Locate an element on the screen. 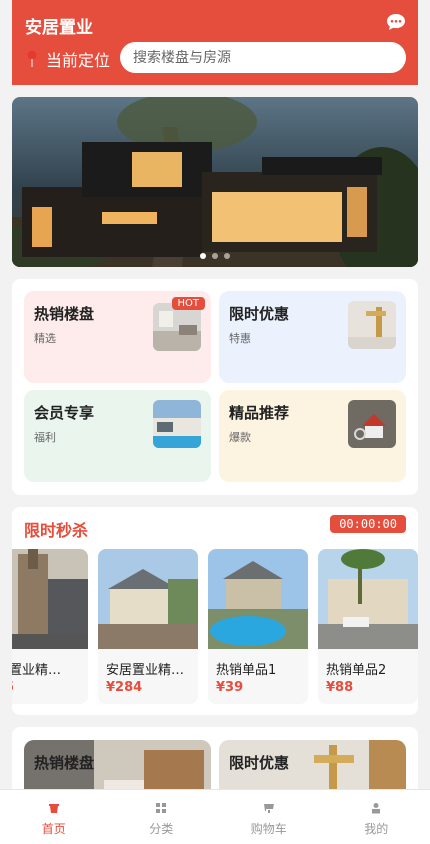 The width and height of the screenshot is (430, 844). tab-cart: 购物车 is located at coordinates (269, 817).